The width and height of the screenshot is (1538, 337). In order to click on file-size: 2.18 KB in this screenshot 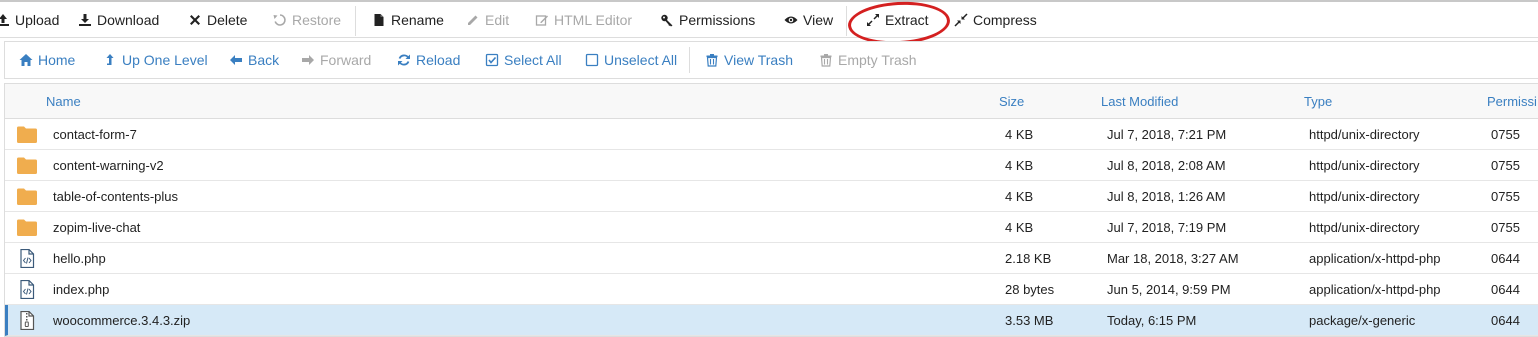, I will do `click(1028, 258)`.